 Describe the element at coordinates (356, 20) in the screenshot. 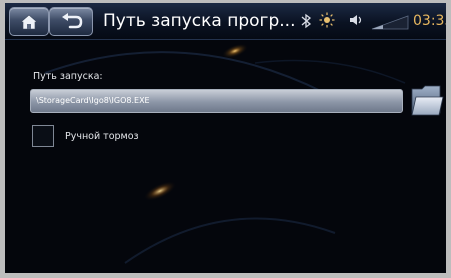

I see `volume-icon` at that location.